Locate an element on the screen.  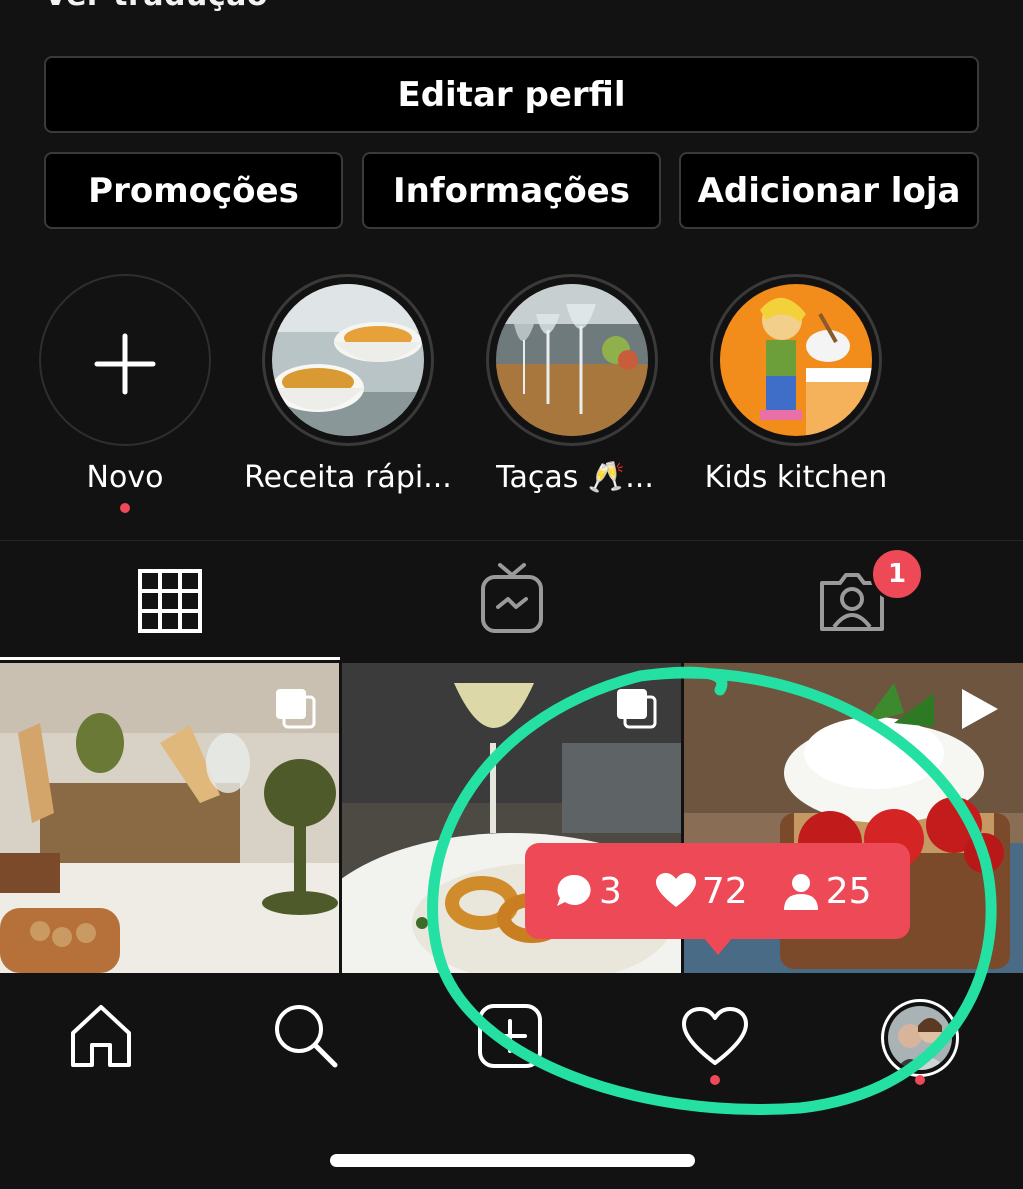
person-icon is located at coordinates (800, 892).